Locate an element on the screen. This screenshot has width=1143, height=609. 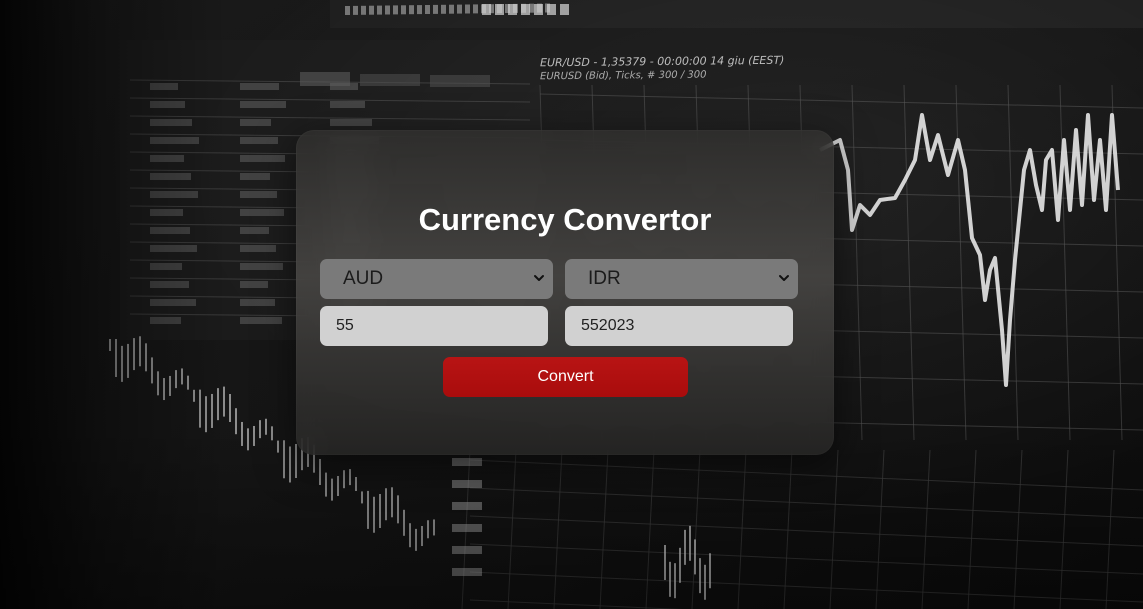
convert-button: Convert is located at coordinates (565, 377).